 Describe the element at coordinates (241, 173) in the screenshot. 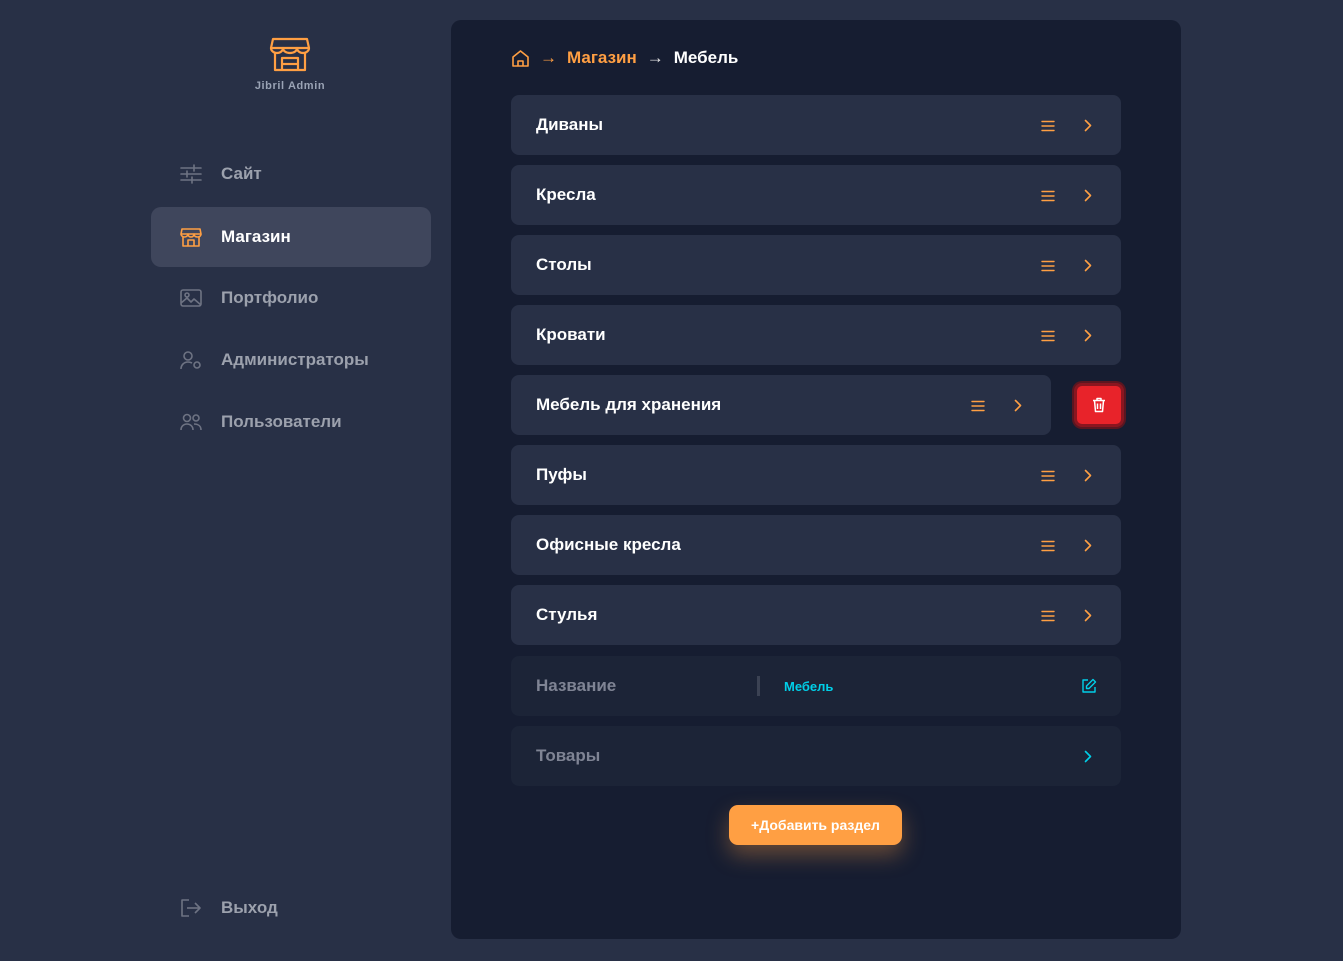

I see `sidebar-item-label: Сайт` at that location.